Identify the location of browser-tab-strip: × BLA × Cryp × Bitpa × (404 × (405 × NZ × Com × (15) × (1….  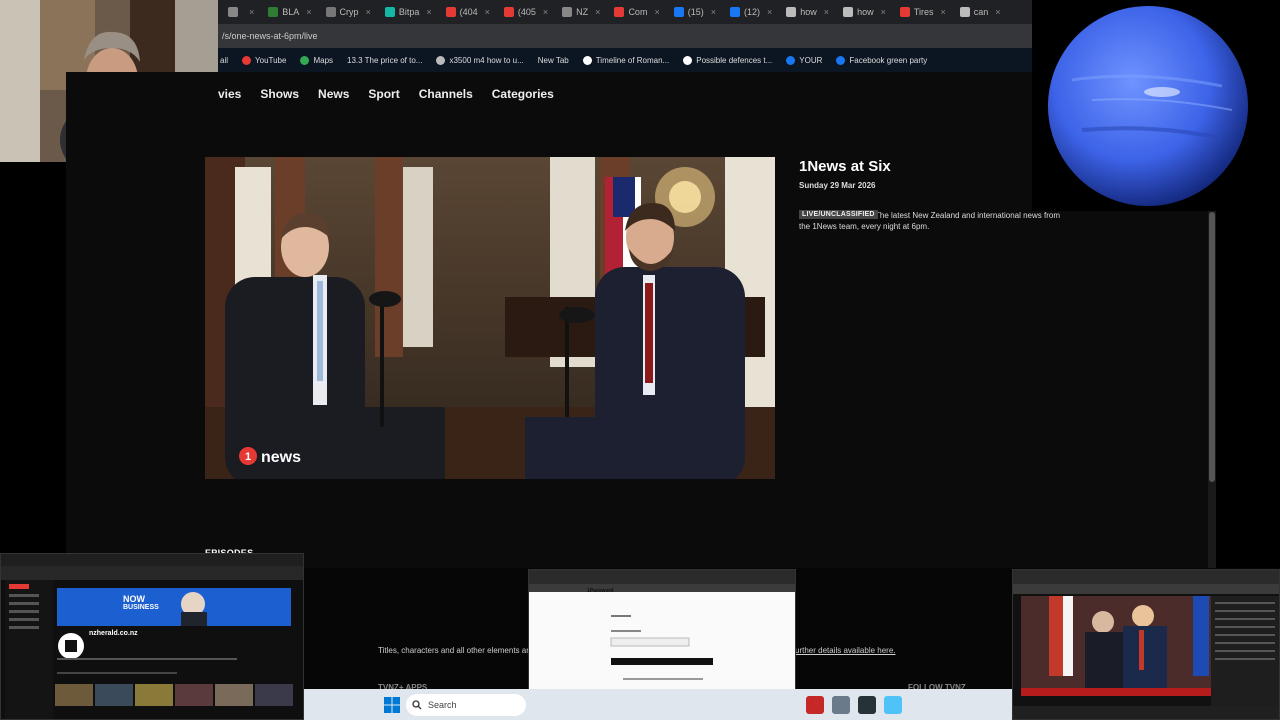
(625, 12).